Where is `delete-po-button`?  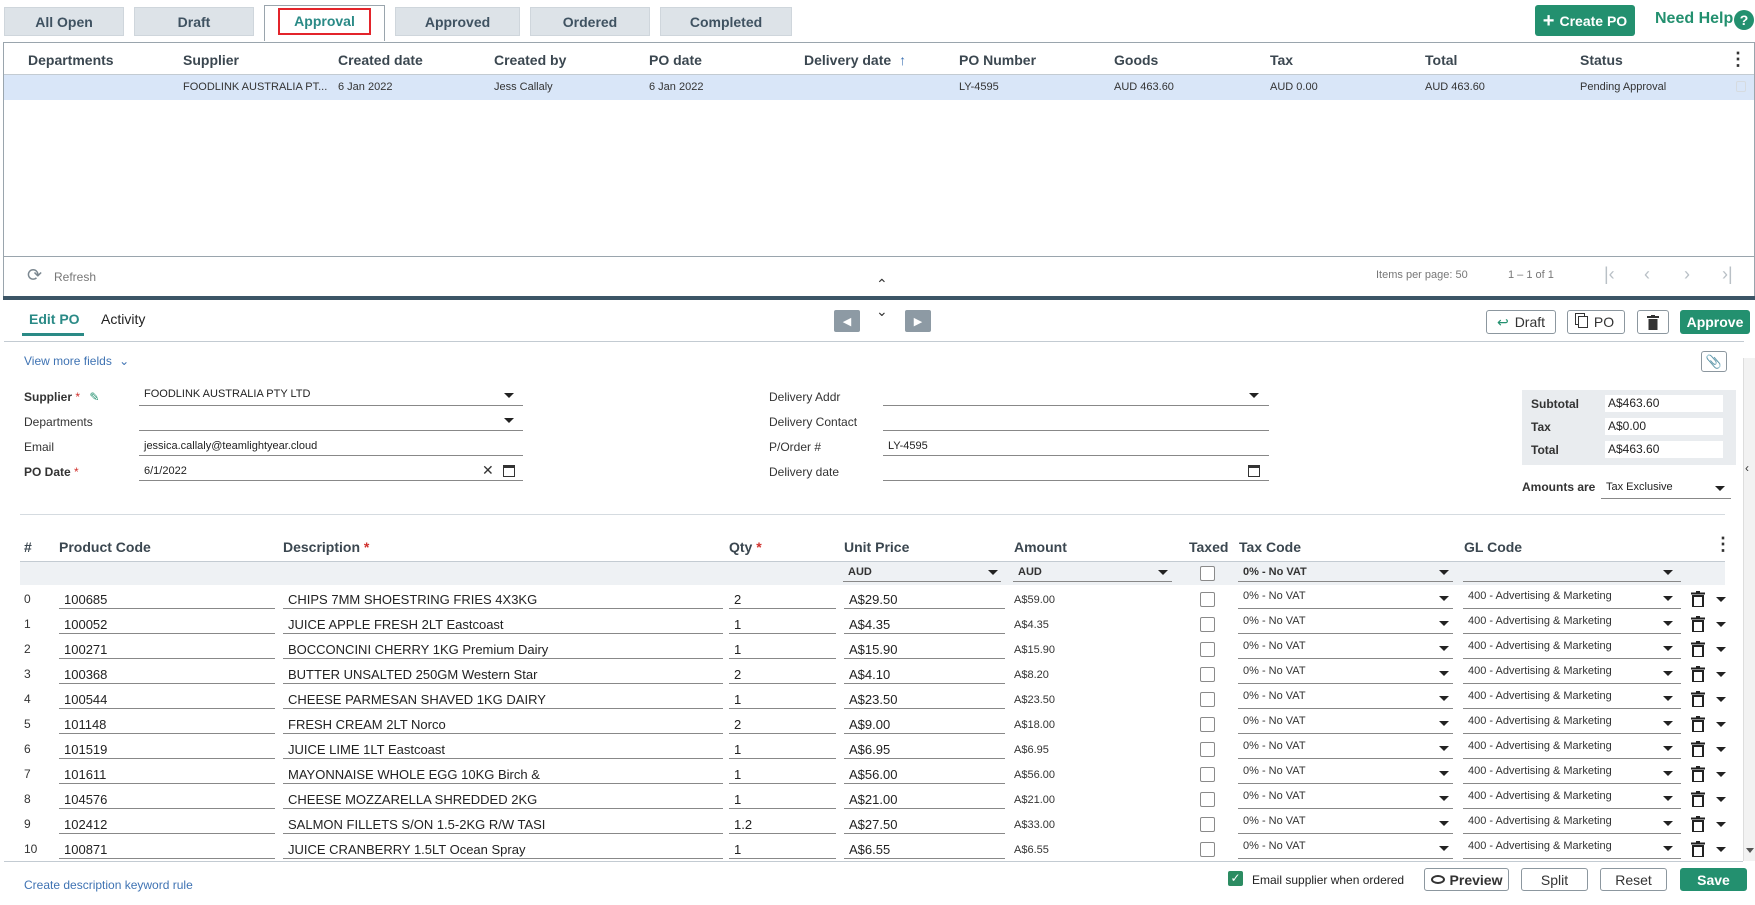 delete-po-button is located at coordinates (1653, 322).